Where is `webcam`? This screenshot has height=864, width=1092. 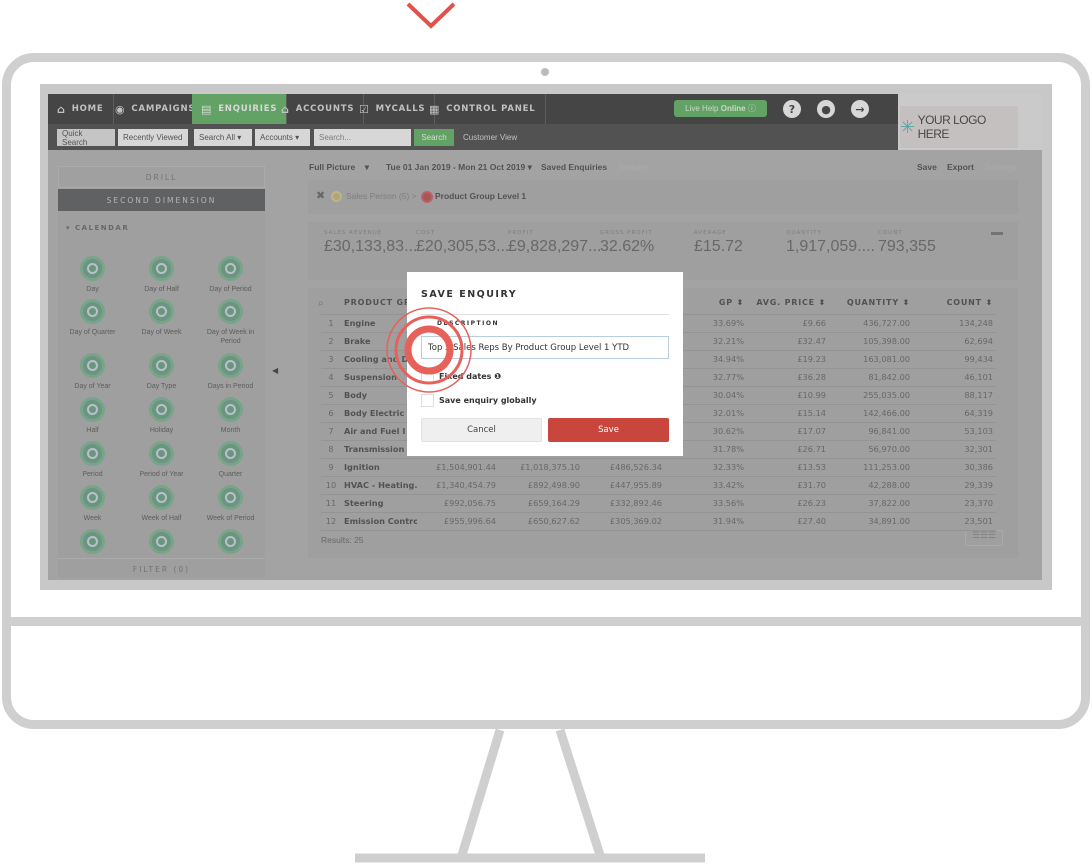
webcam is located at coordinates (545, 72).